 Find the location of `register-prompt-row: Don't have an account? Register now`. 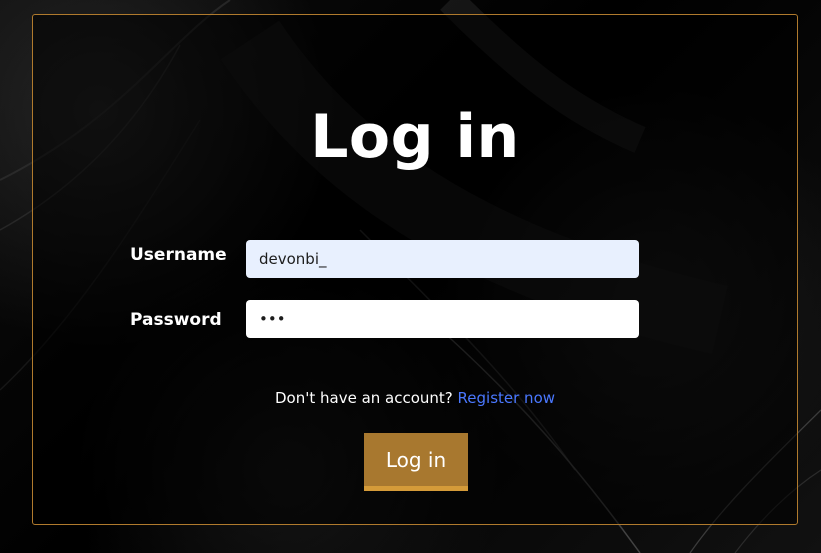

register-prompt-row: Don't have an account? Register now is located at coordinates (415, 398).